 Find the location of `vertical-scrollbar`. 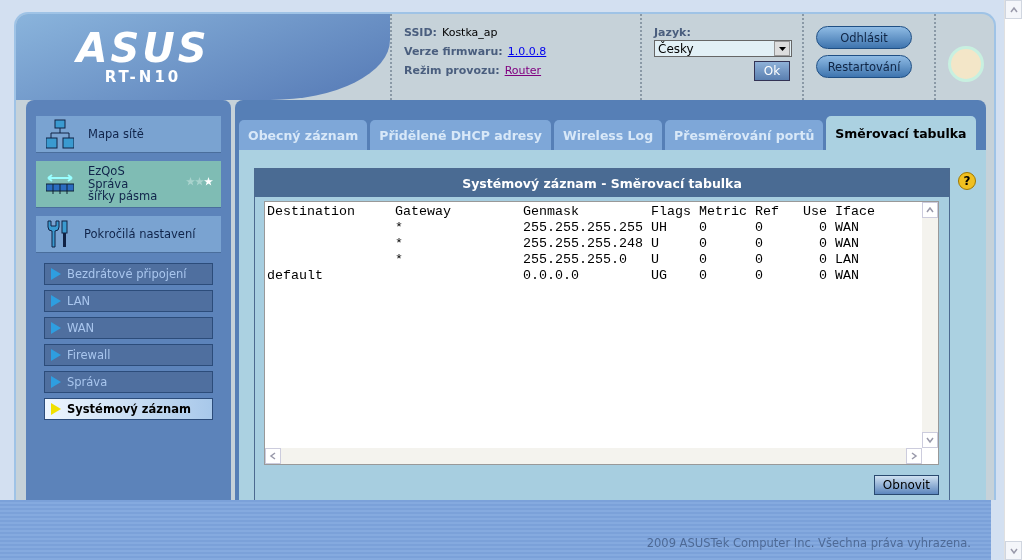

vertical-scrollbar is located at coordinates (930, 325).